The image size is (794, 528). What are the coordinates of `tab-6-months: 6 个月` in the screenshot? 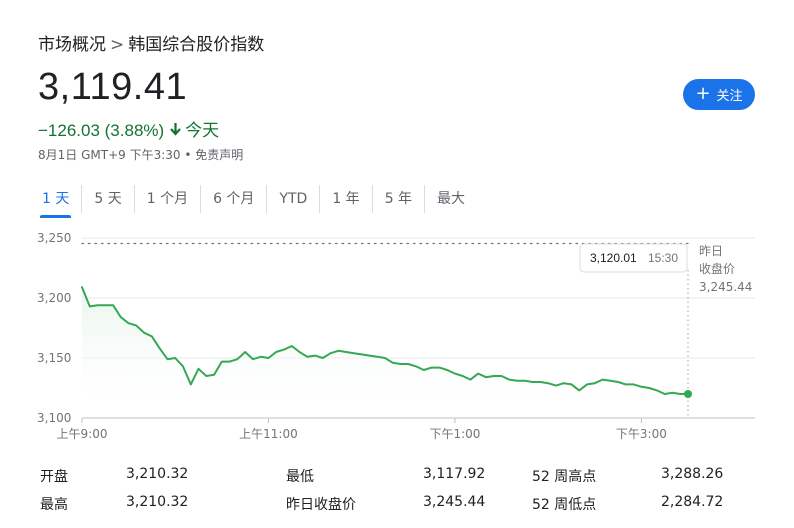 It's located at (233, 199).